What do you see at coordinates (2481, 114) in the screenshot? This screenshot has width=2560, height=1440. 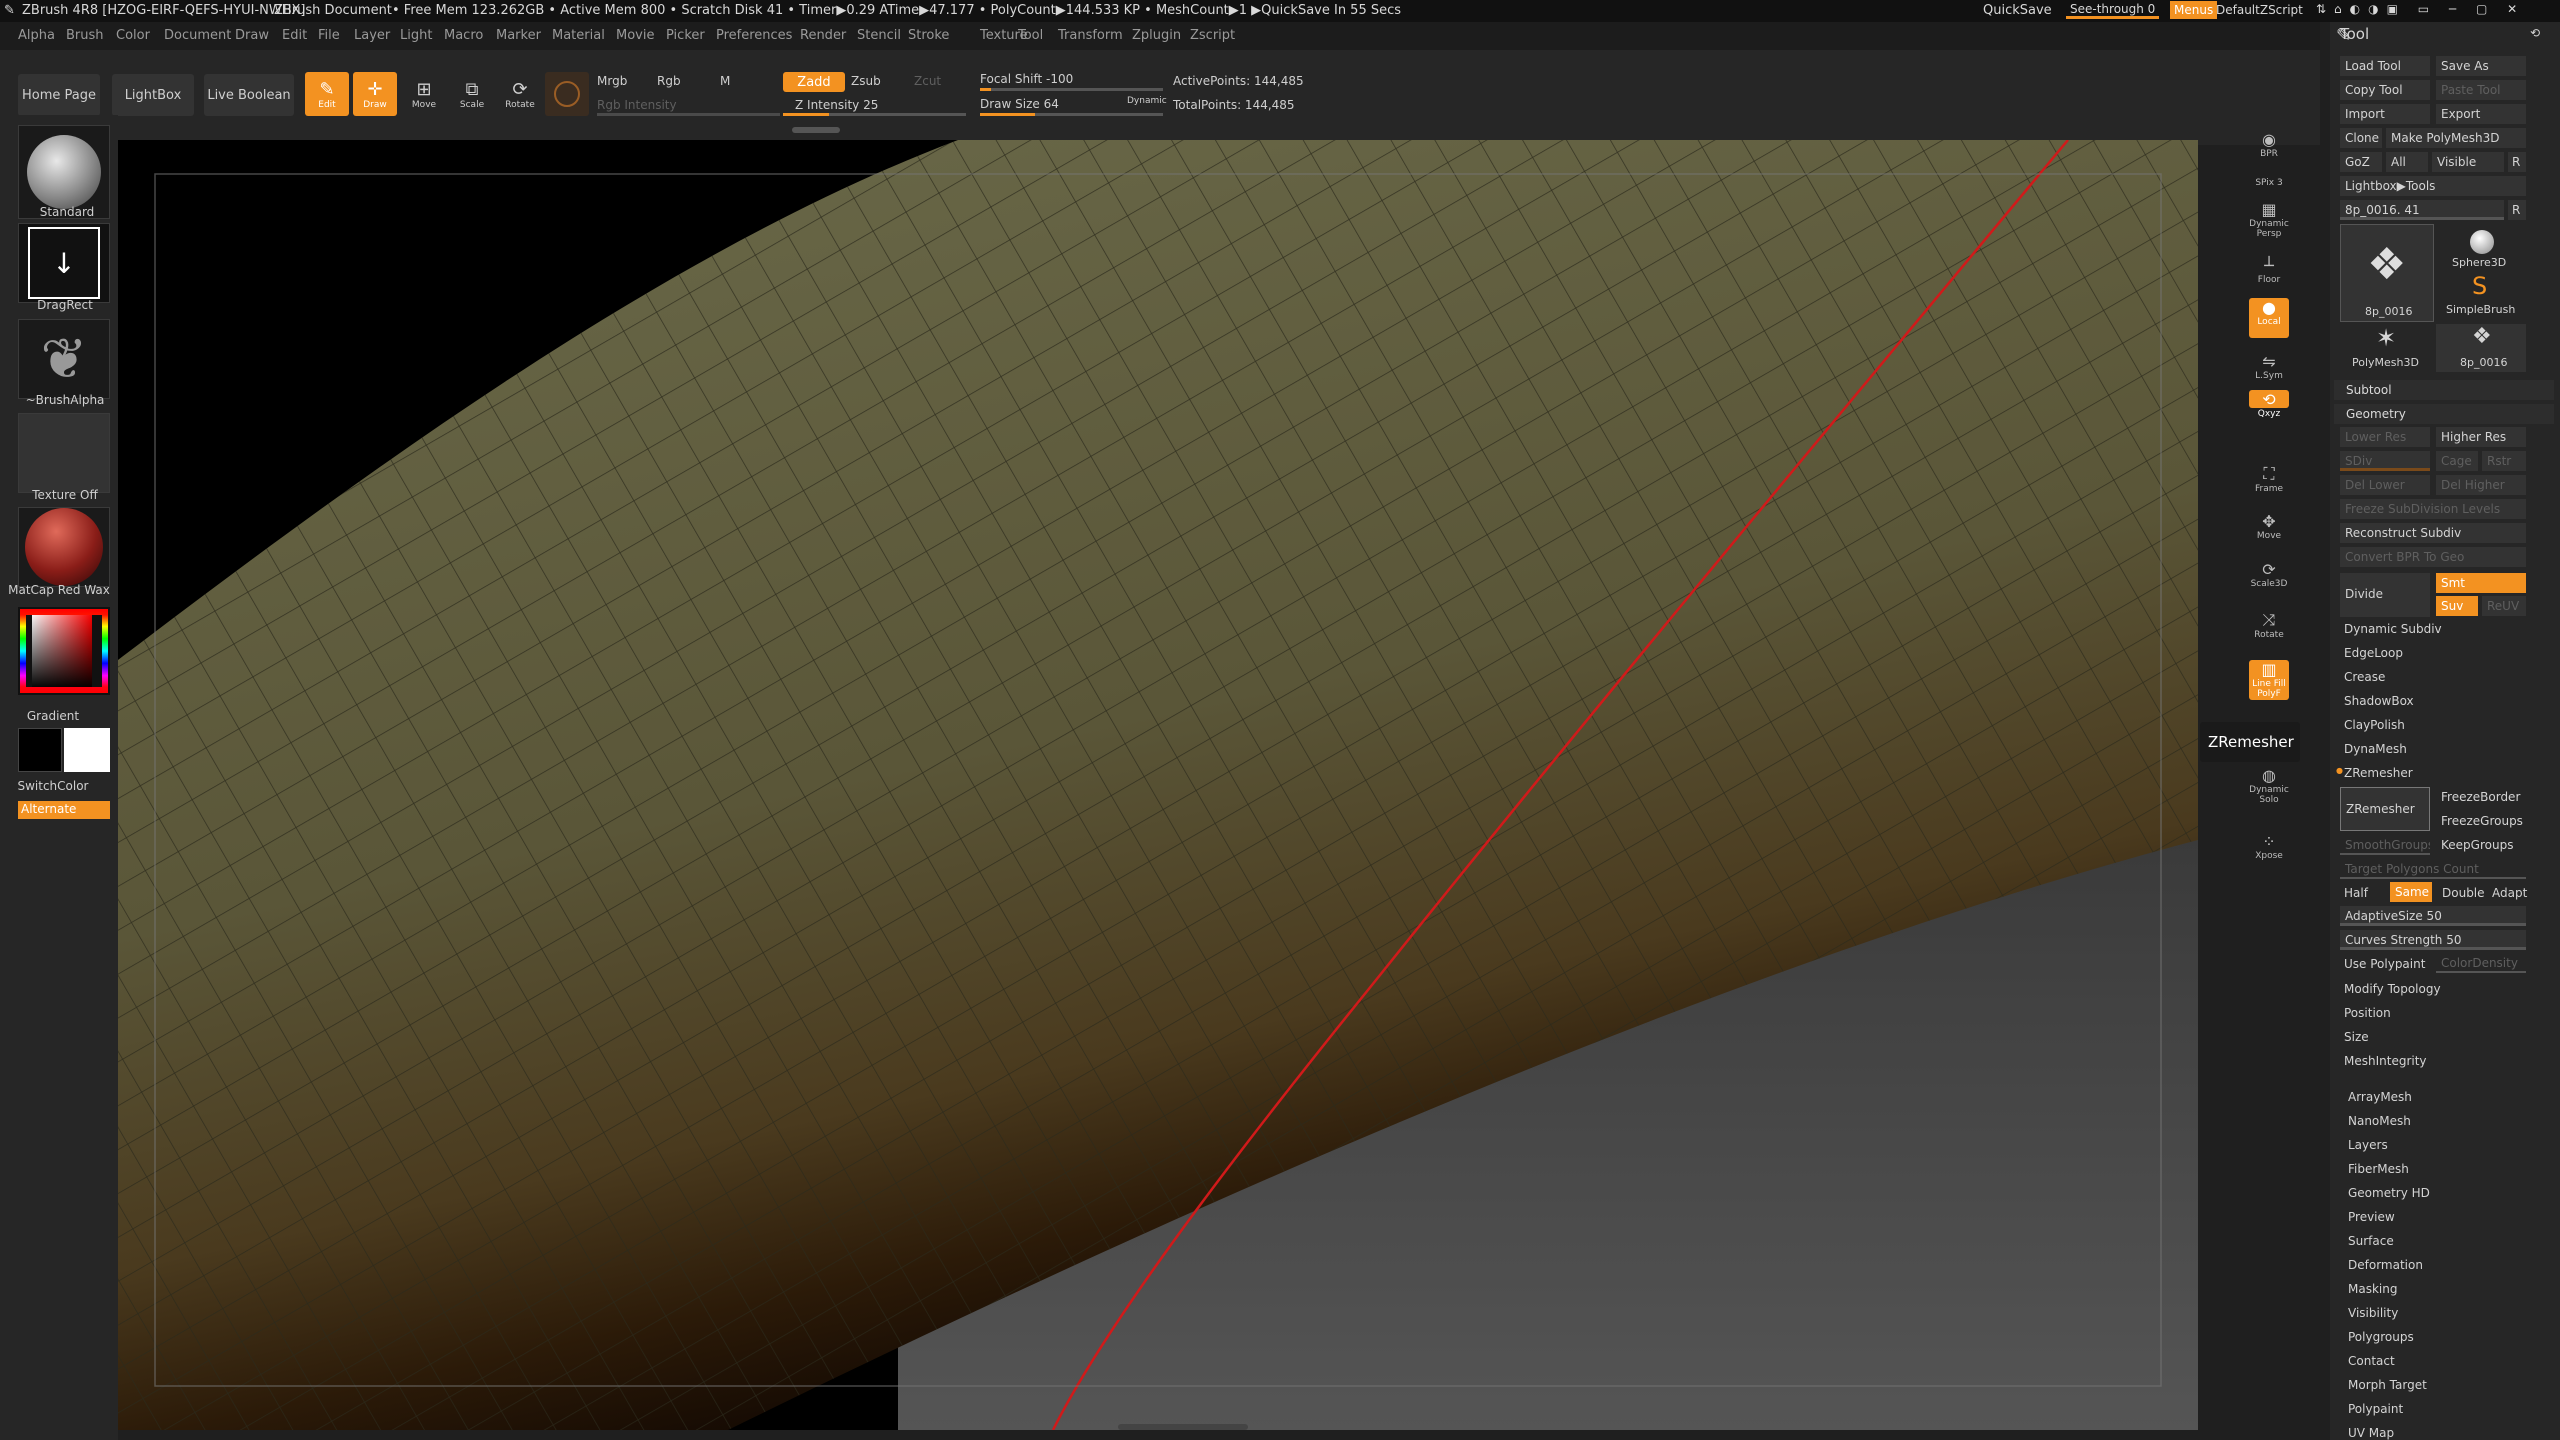 I see `export-button: Export` at bounding box center [2481, 114].